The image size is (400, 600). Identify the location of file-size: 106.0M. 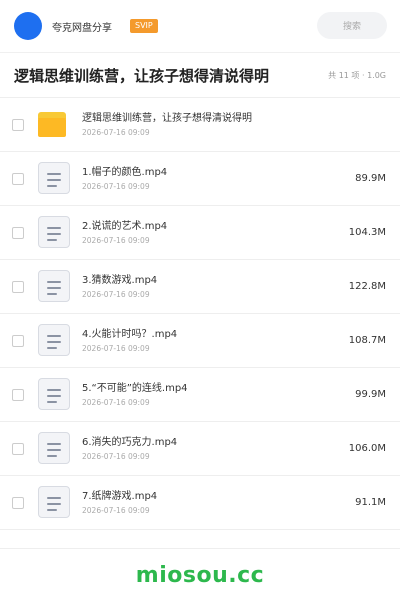
(367, 448).